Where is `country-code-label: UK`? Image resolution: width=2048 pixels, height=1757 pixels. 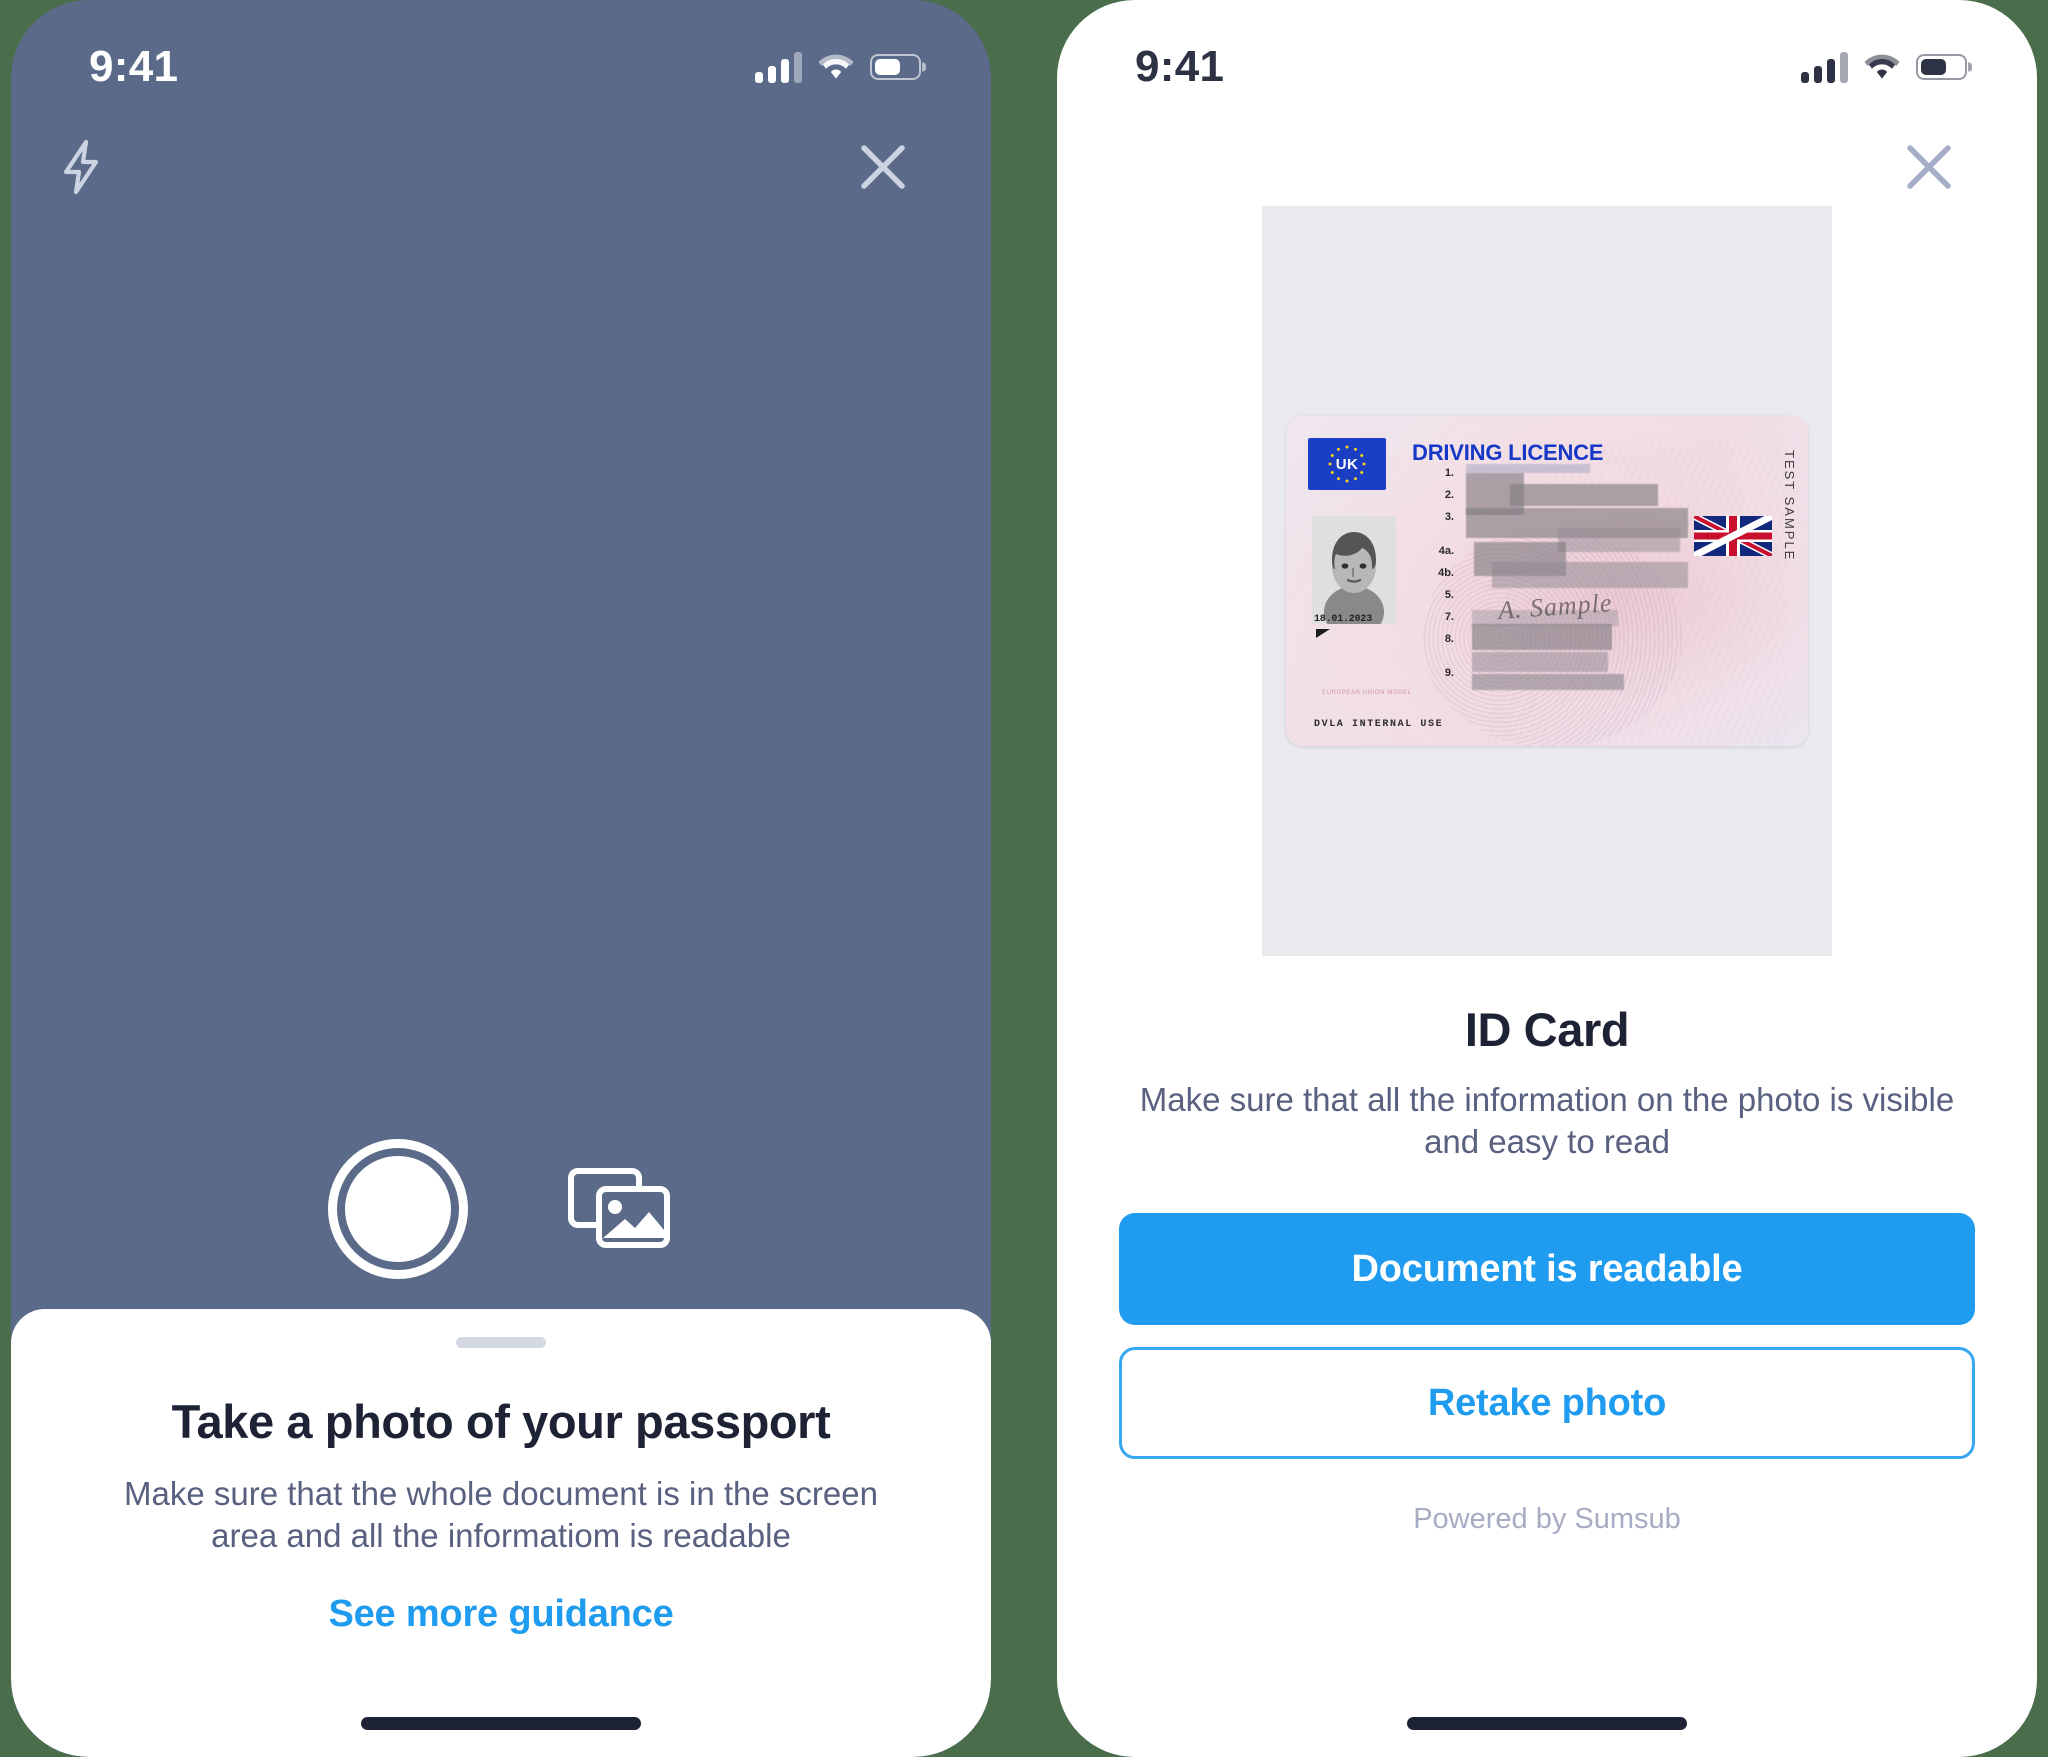
country-code-label: UK is located at coordinates (1347, 464).